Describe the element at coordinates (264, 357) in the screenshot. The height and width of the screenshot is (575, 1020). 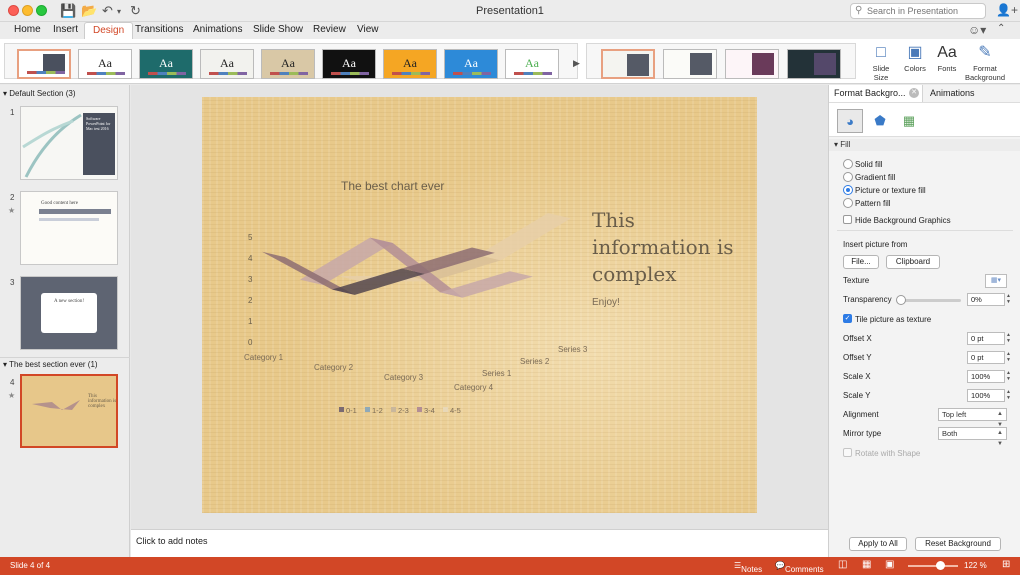
I see `category-label: Category 1` at that location.